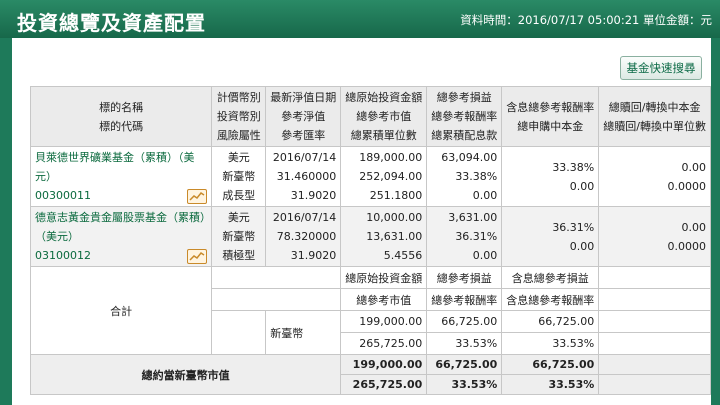  I want to click on profit-cell: 3,631.00 36.31% 0.00, so click(464, 236).